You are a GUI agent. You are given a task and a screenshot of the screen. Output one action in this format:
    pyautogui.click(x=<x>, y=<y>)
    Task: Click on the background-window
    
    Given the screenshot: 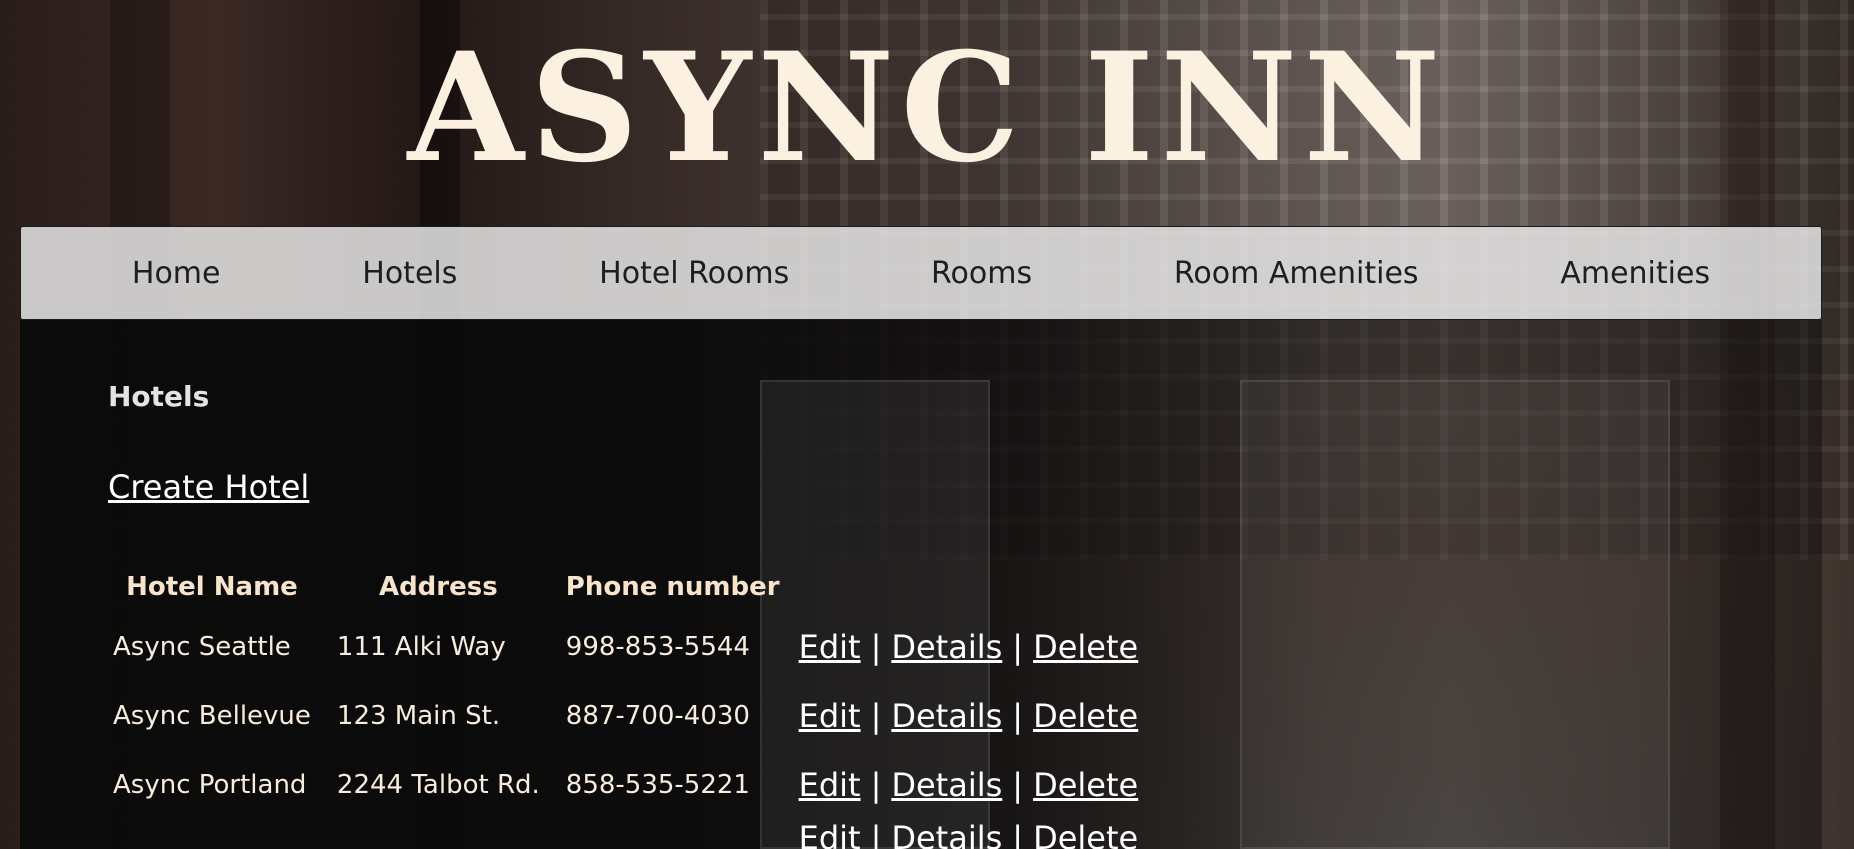 What is the action you would take?
    pyautogui.click(x=1455, y=614)
    